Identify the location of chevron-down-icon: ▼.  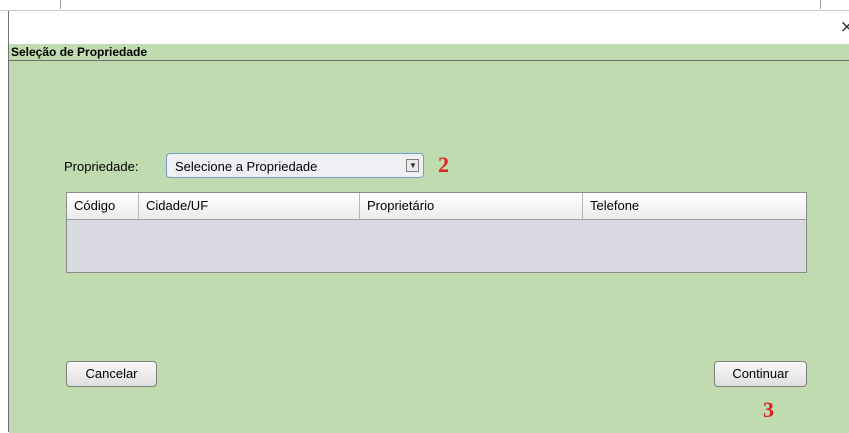
(413, 165).